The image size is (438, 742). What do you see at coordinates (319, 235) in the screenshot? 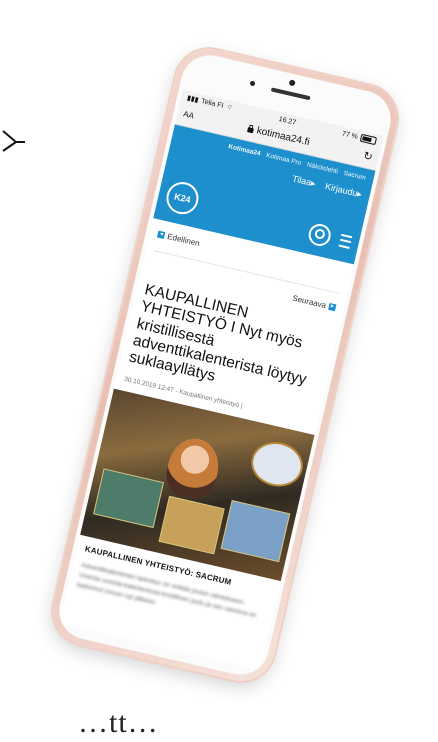
I see `search-icon` at bounding box center [319, 235].